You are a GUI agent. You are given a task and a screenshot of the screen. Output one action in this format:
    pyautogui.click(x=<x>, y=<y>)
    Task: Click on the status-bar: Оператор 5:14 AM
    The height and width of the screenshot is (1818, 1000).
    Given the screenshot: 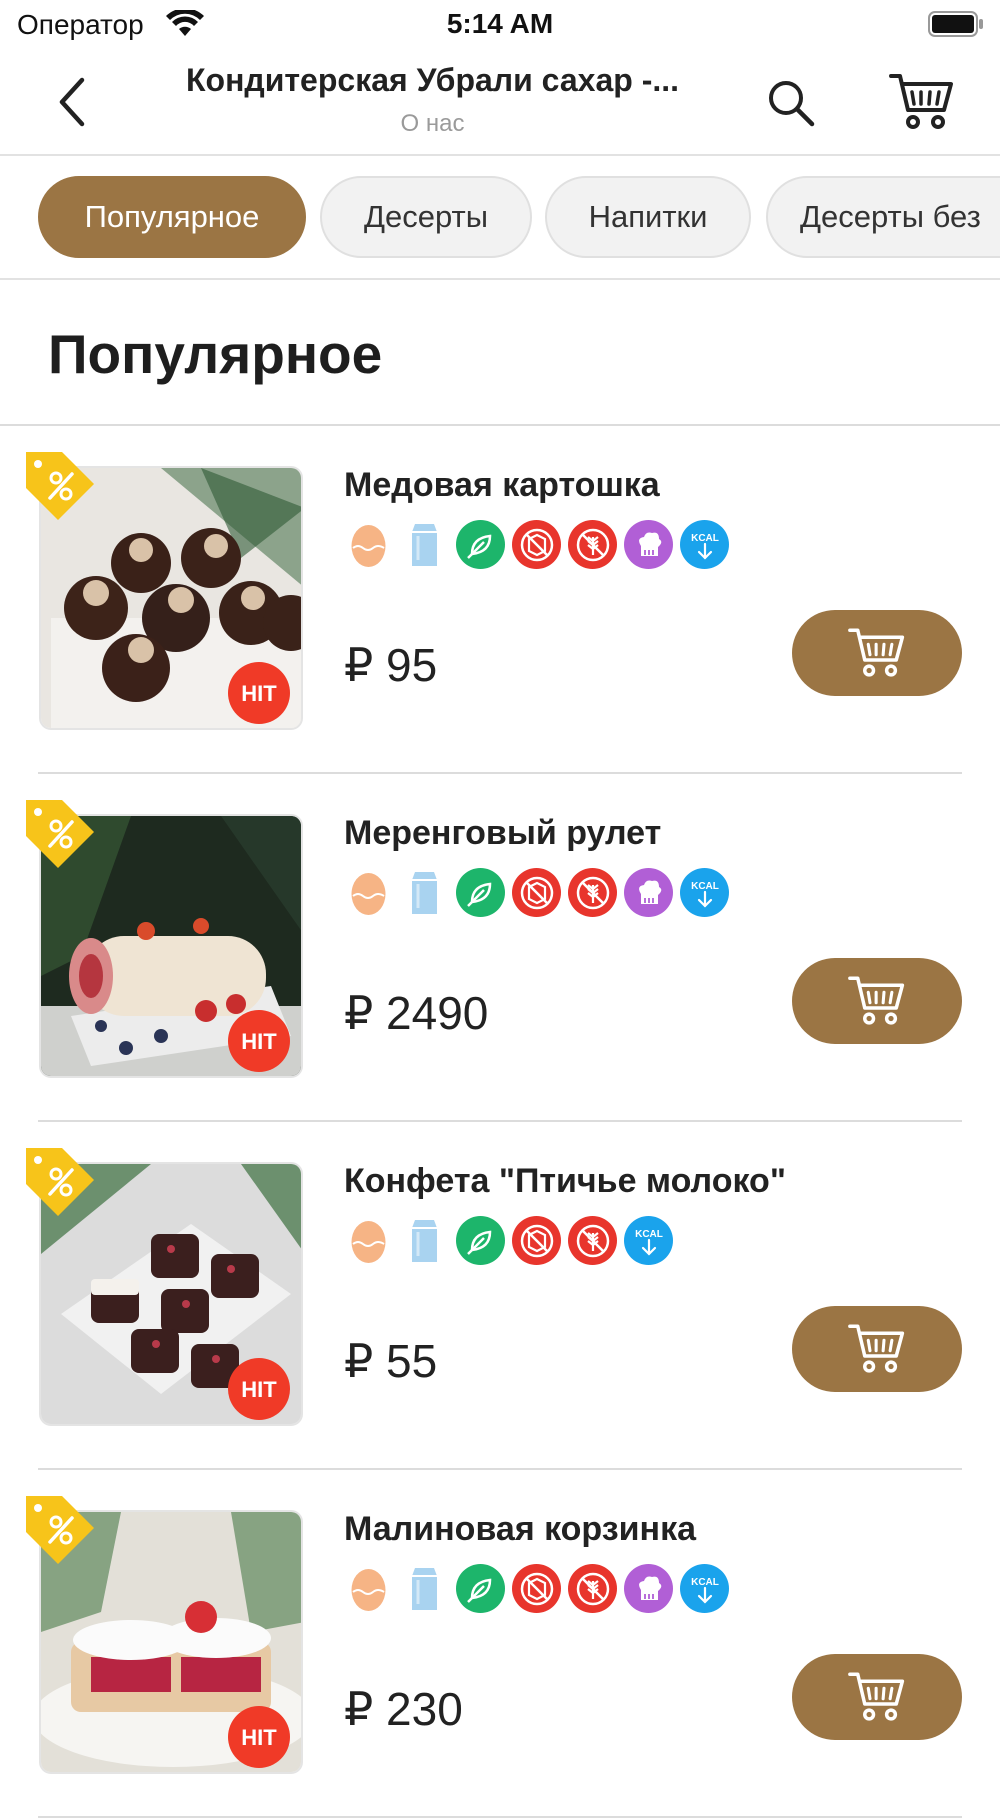 What is the action you would take?
    pyautogui.click(x=500, y=26)
    